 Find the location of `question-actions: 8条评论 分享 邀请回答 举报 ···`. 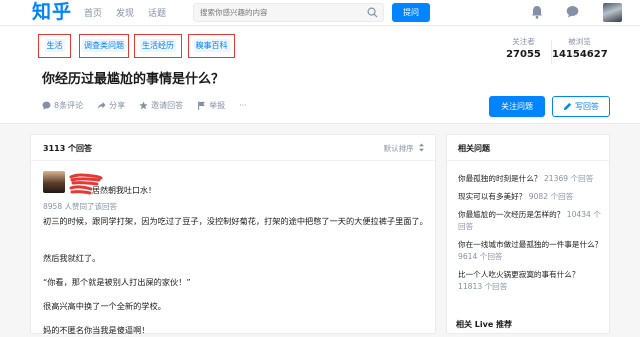

question-actions: 8条评论 分享 邀请回答 举报 ··· is located at coordinates (151, 105).